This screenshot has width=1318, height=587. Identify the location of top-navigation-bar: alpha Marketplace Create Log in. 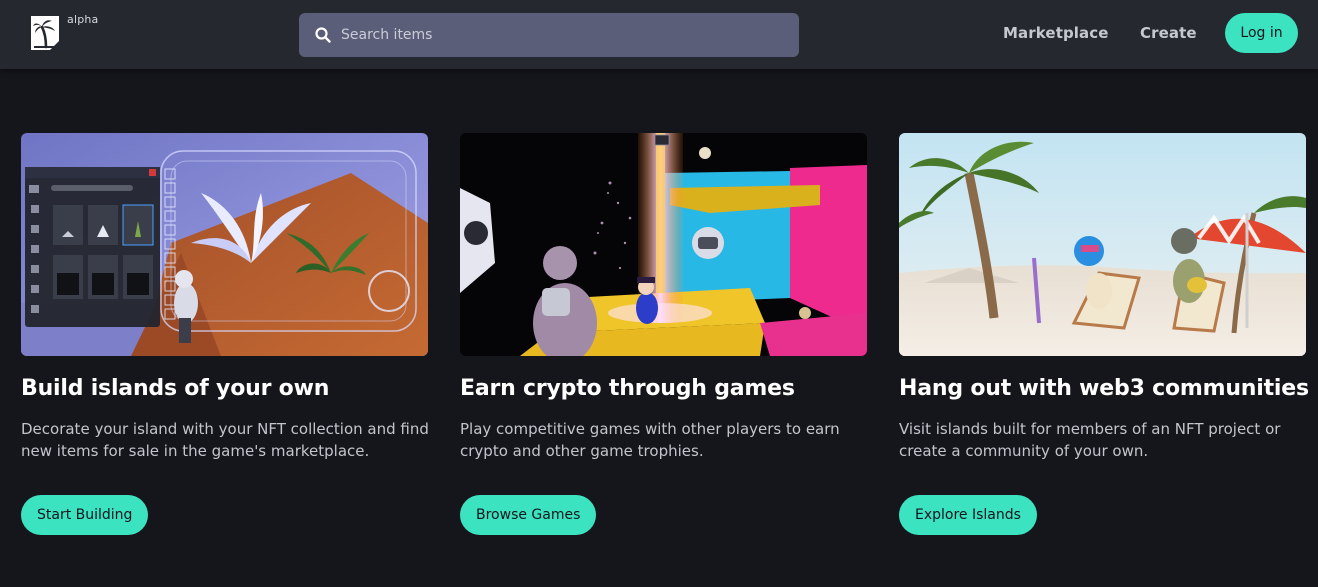
(659, 34).